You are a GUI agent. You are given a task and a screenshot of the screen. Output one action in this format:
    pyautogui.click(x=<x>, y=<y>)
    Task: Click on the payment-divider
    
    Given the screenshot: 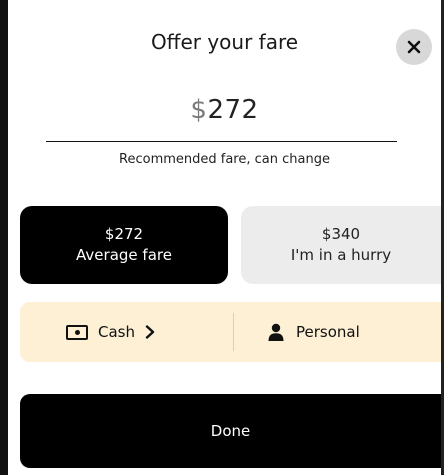 What is the action you would take?
    pyautogui.click(x=233, y=332)
    